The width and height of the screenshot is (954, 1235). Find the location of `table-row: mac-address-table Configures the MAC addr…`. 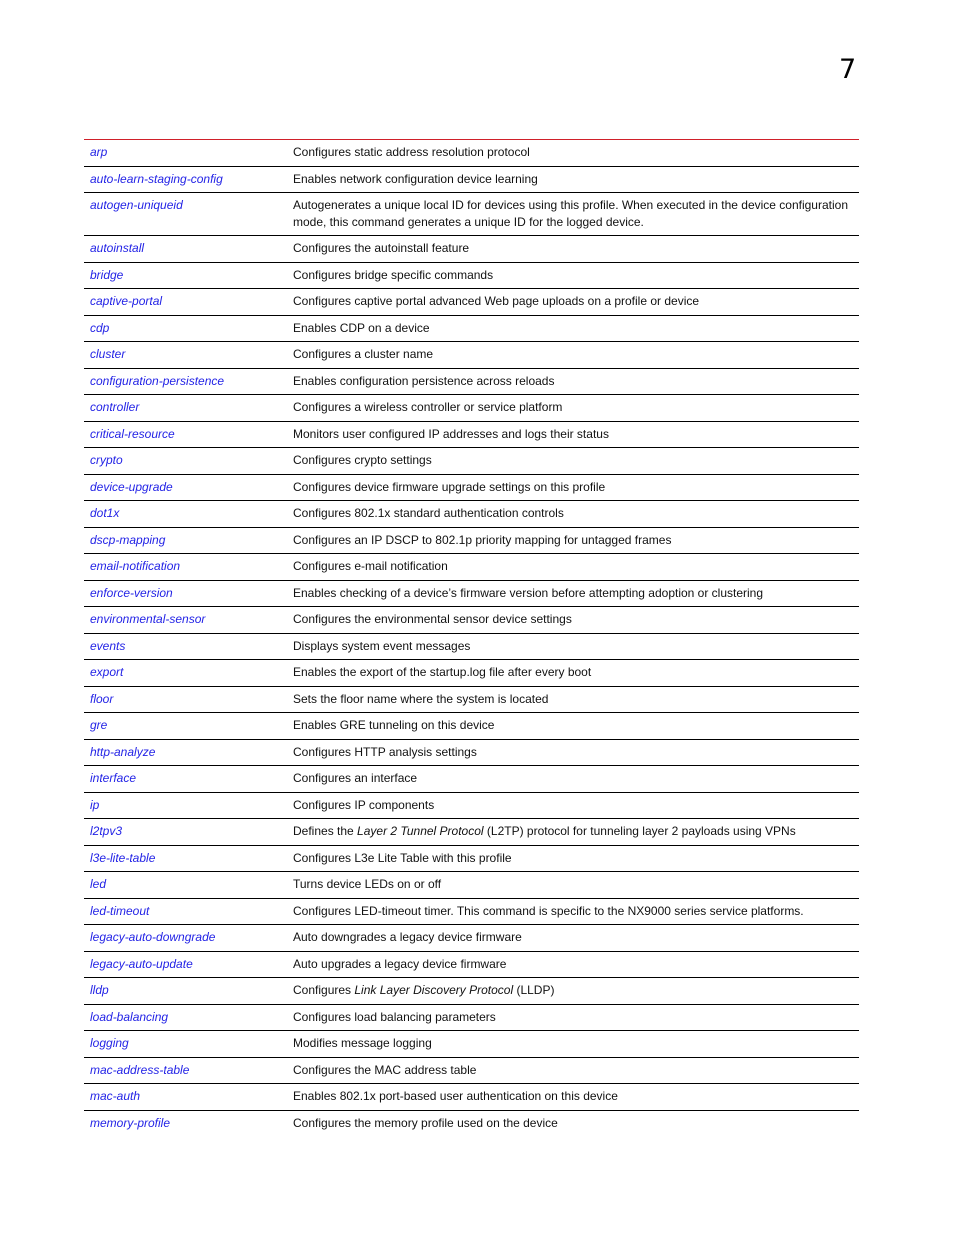

table-row: mac-address-table Configures the MAC addr… is located at coordinates (471, 1070).